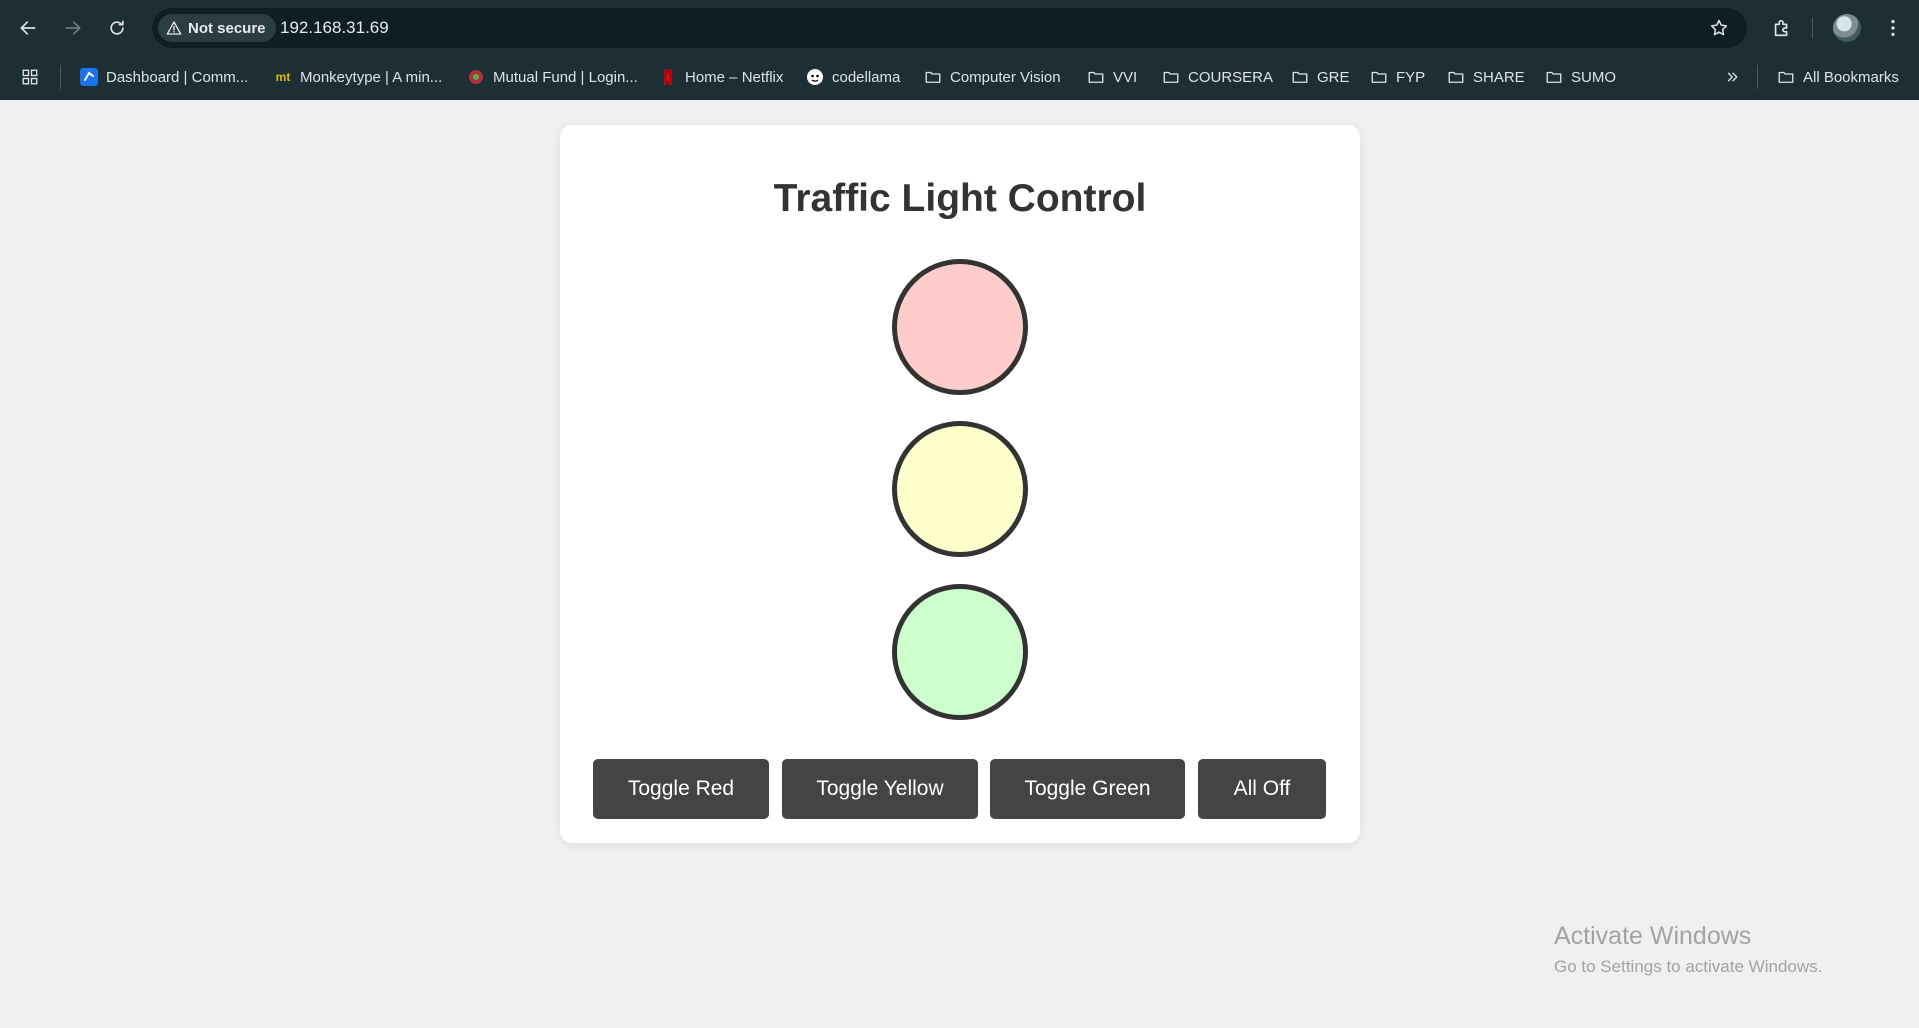  Describe the element at coordinates (1217, 77) in the screenshot. I see `bookmark-folder-coursera: COURSERA` at that location.